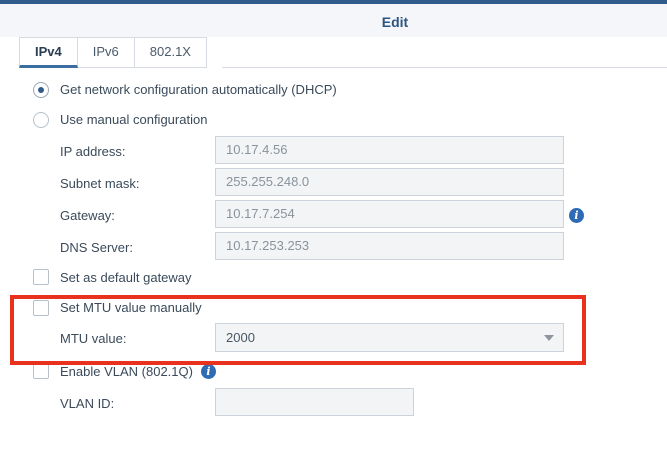 The width and height of the screenshot is (667, 449). Describe the element at coordinates (389, 246) in the screenshot. I see `dns-server-input: 10.17.253.253` at that location.